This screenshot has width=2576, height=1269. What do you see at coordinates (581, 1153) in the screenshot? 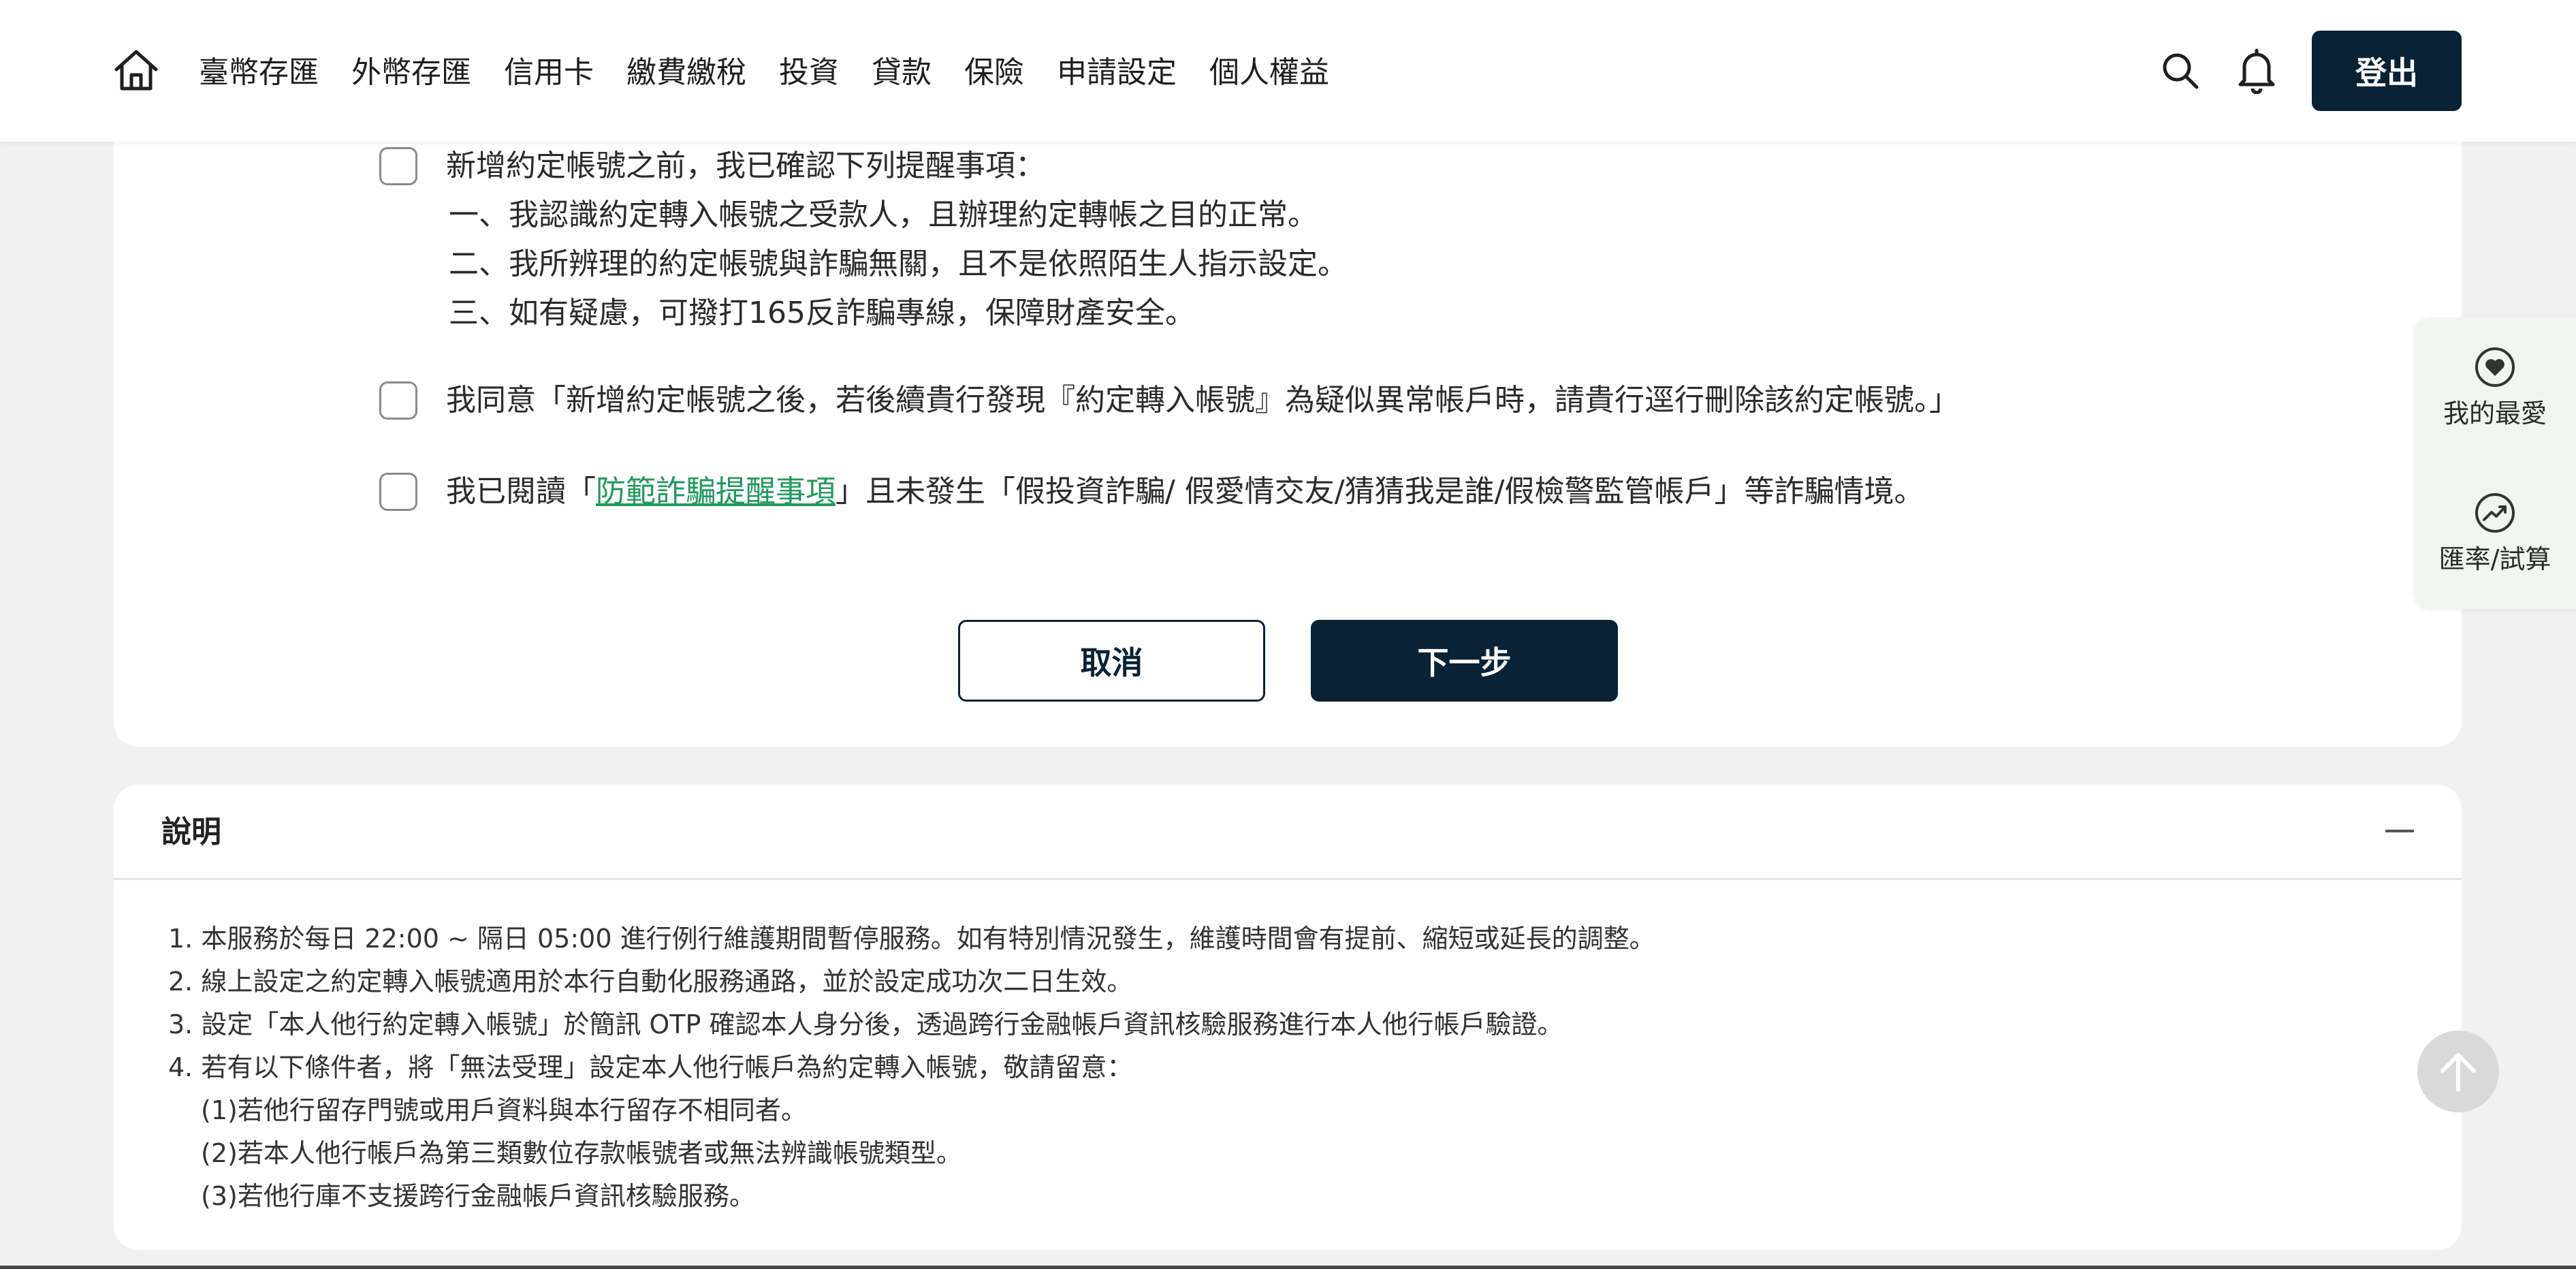
I see `note-sub-2: (2)若本人他行帳戶為第三類數位存款帳號者或無法辨識帳號類型。` at bounding box center [581, 1153].